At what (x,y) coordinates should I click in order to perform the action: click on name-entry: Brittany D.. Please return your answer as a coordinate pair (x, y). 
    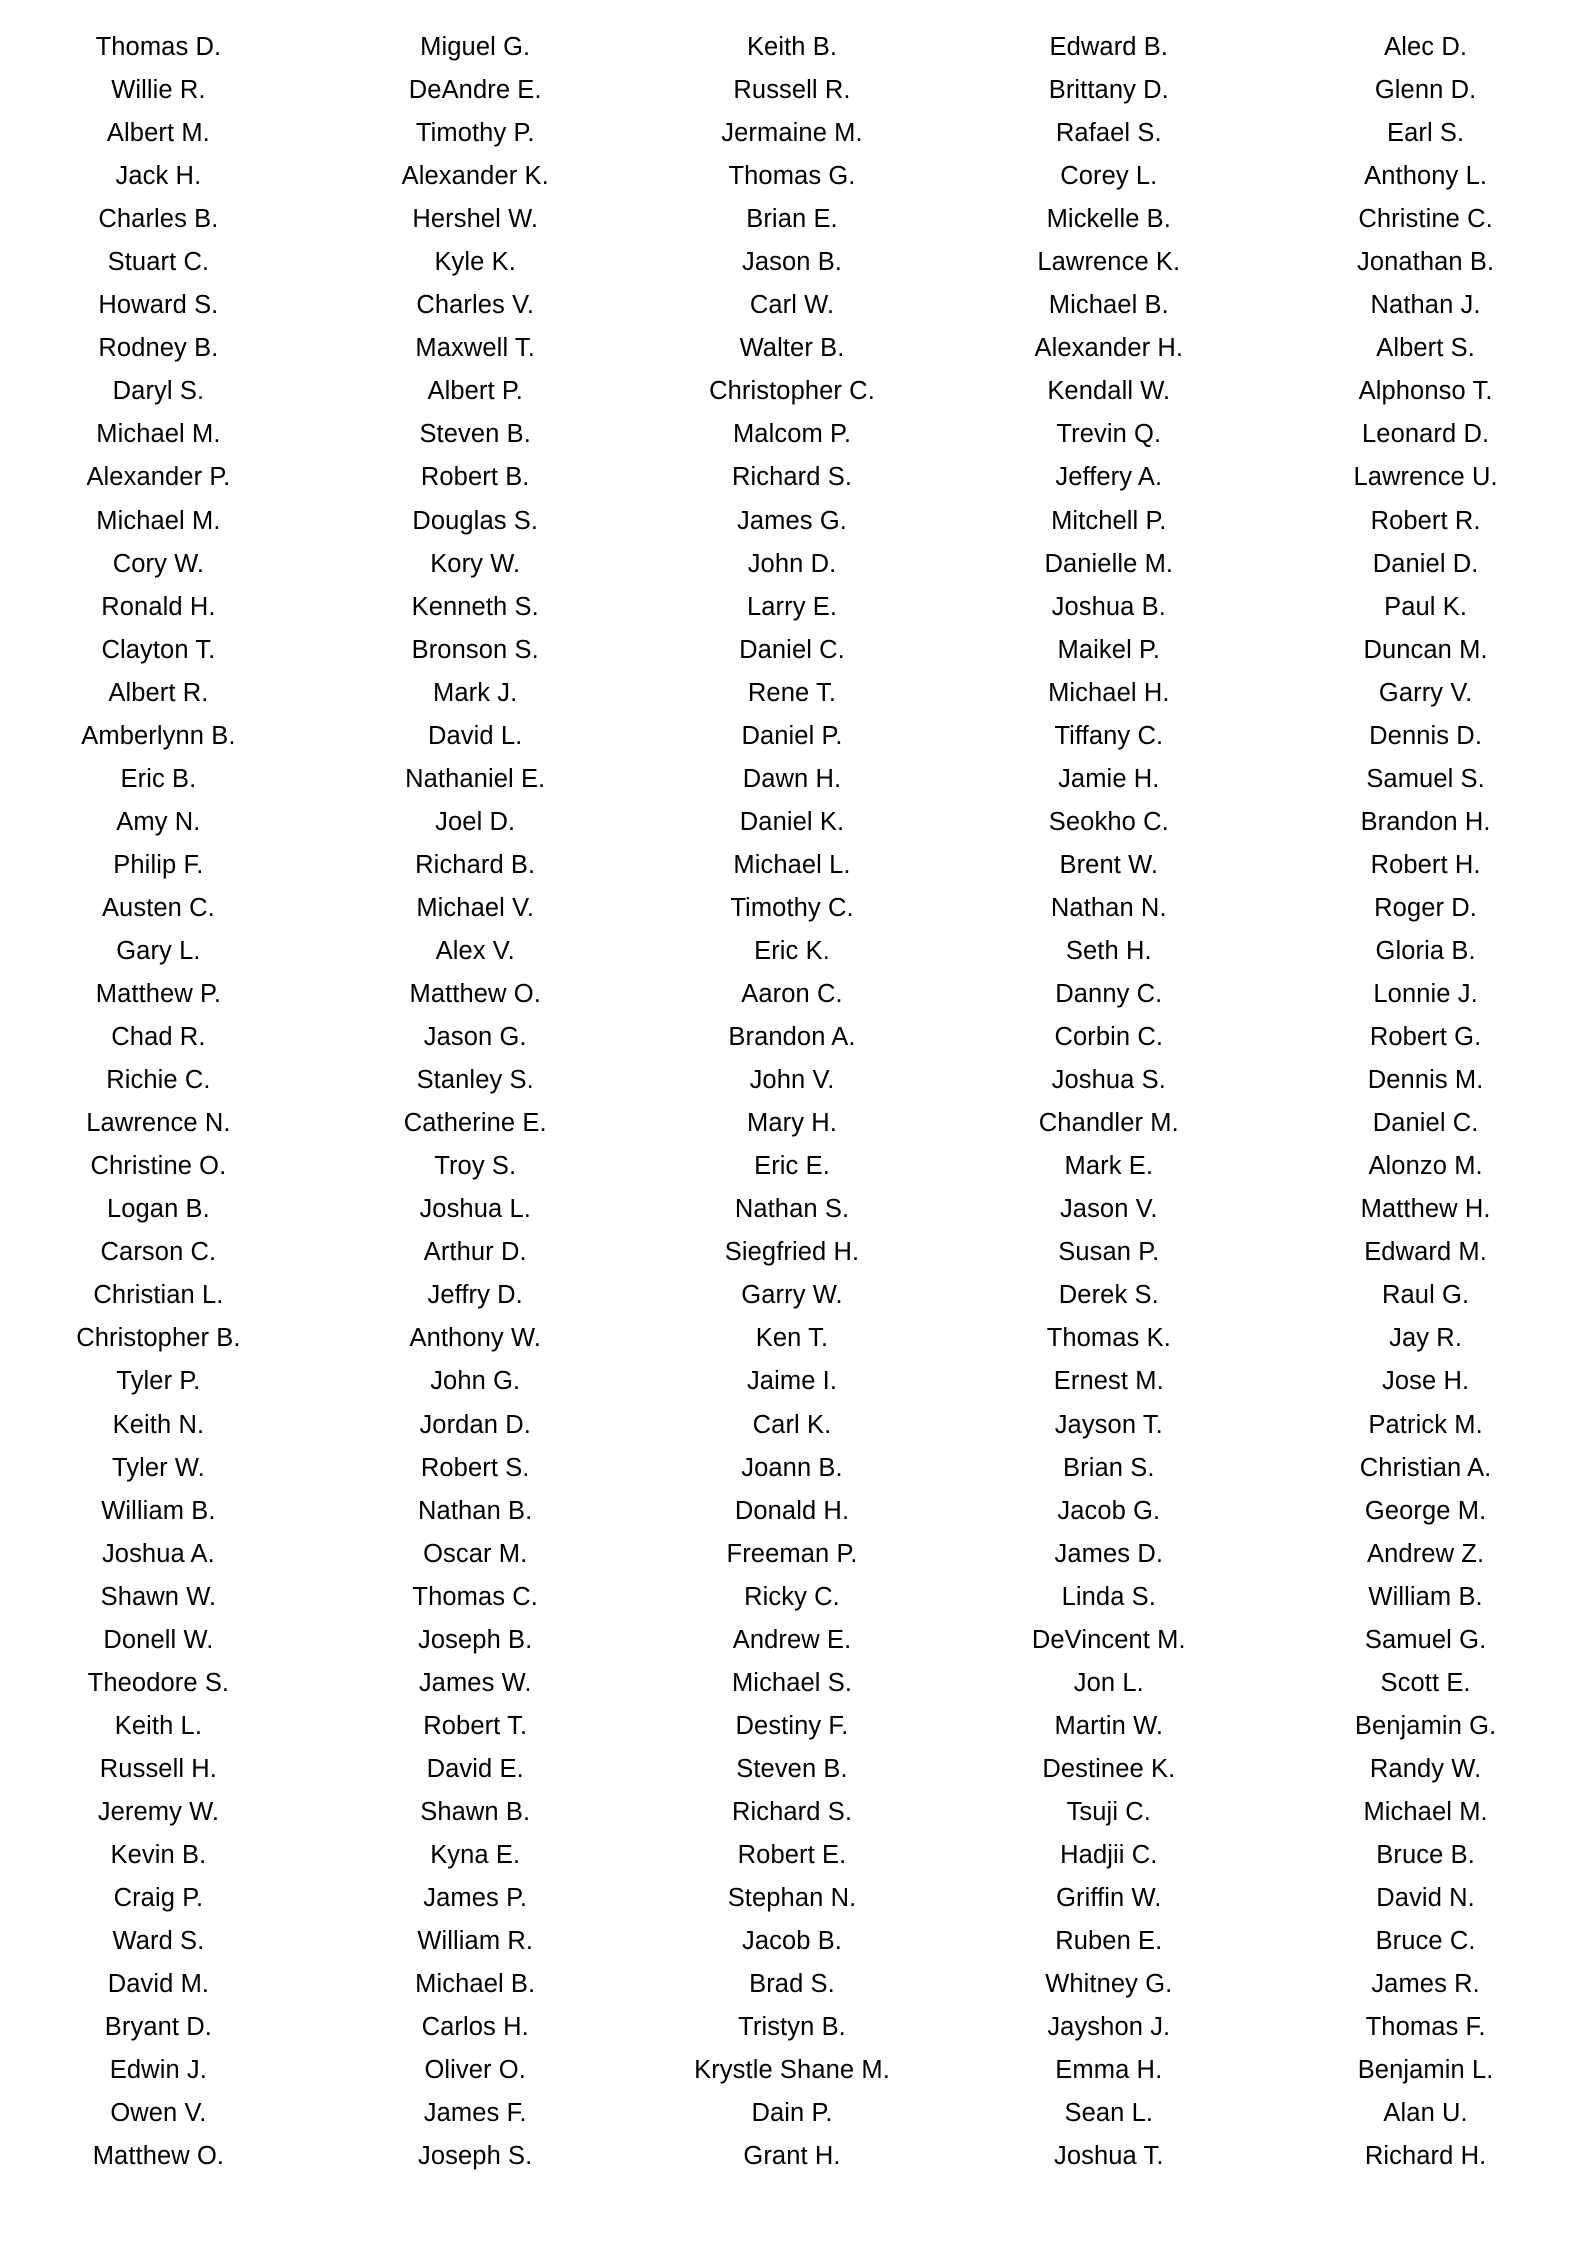
    Looking at the image, I should click on (1108, 90).